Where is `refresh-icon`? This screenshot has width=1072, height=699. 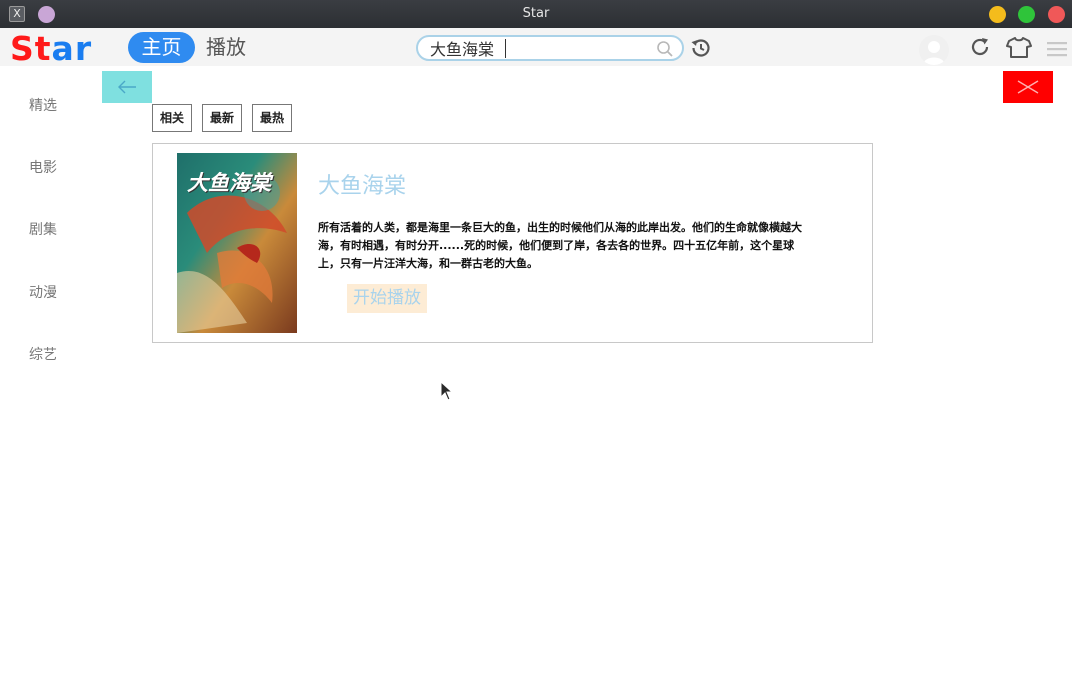
refresh-icon is located at coordinates (980, 47).